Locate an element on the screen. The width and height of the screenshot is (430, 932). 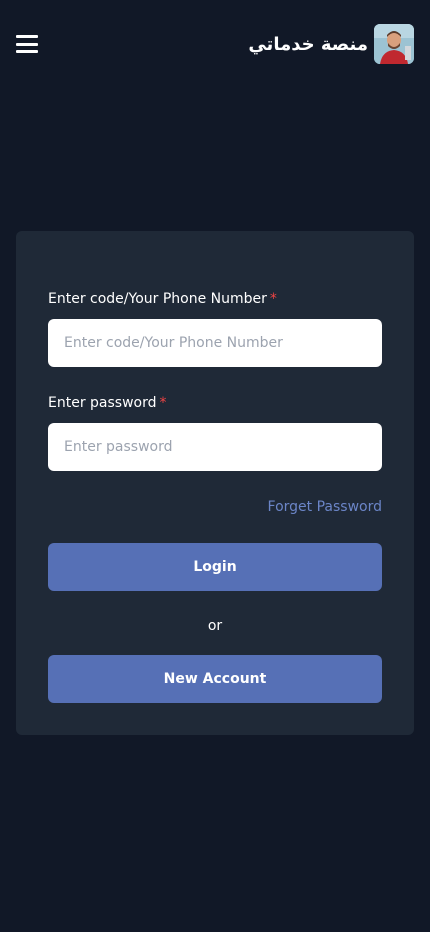
brand-name: منصة خدماتي is located at coordinates (308, 44).